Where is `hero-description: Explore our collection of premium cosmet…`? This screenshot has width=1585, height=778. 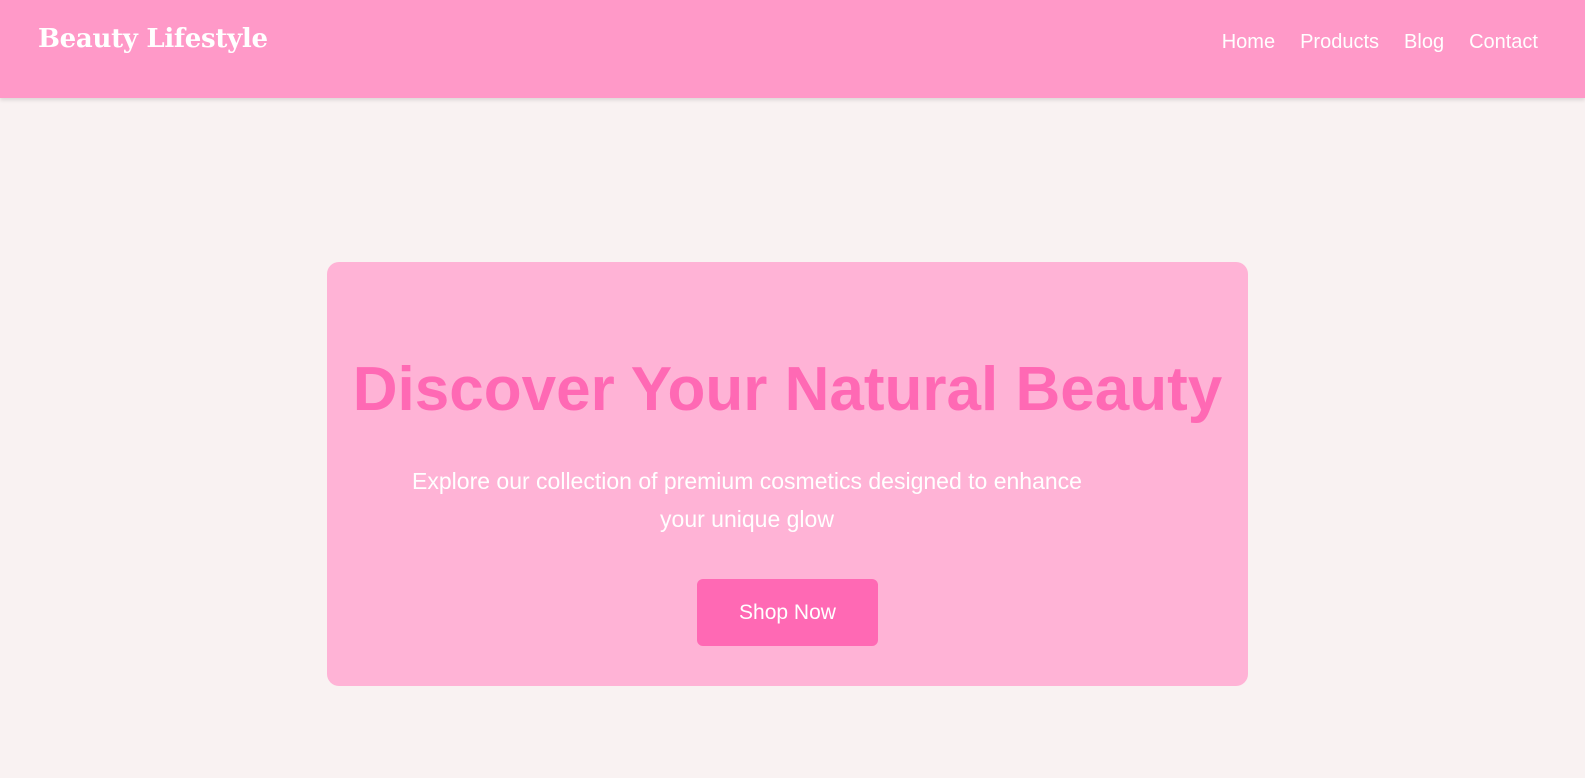
hero-description: Explore our collection of premium cosmet… is located at coordinates (747, 500).